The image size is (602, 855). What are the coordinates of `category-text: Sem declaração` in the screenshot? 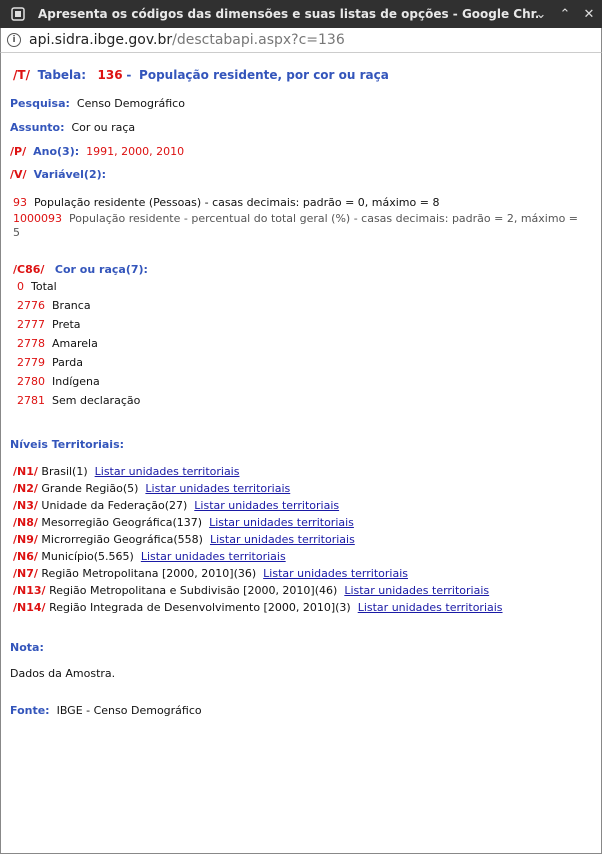 It's located at (96, 400).